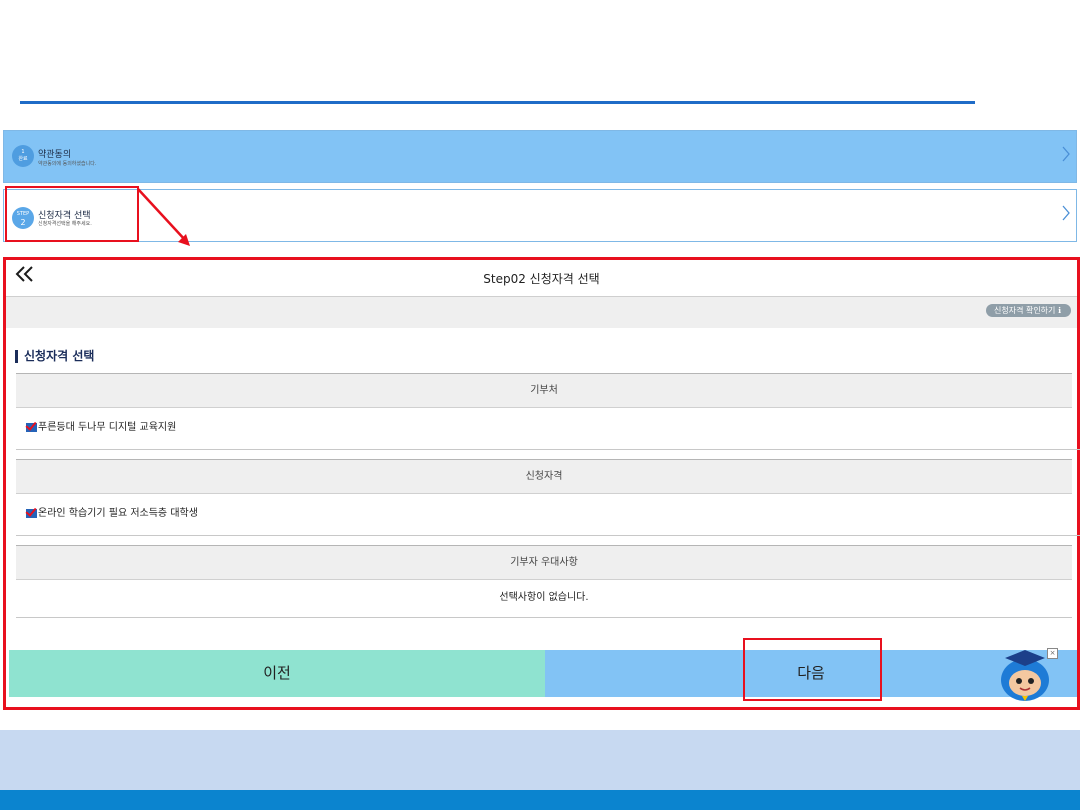 This screenshot has width=1080, height=810. I want to click on donor-header: 기부처, so click(544, 390).